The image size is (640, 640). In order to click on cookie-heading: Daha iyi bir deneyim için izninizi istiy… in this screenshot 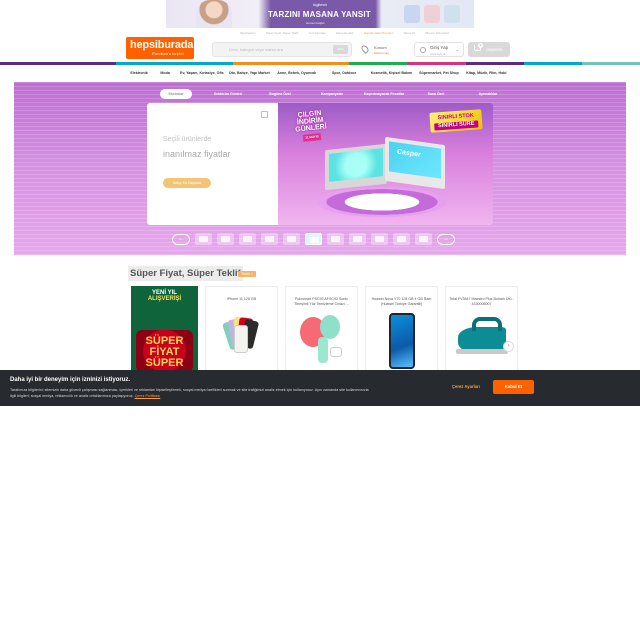, I will do `click(70, 380)`.